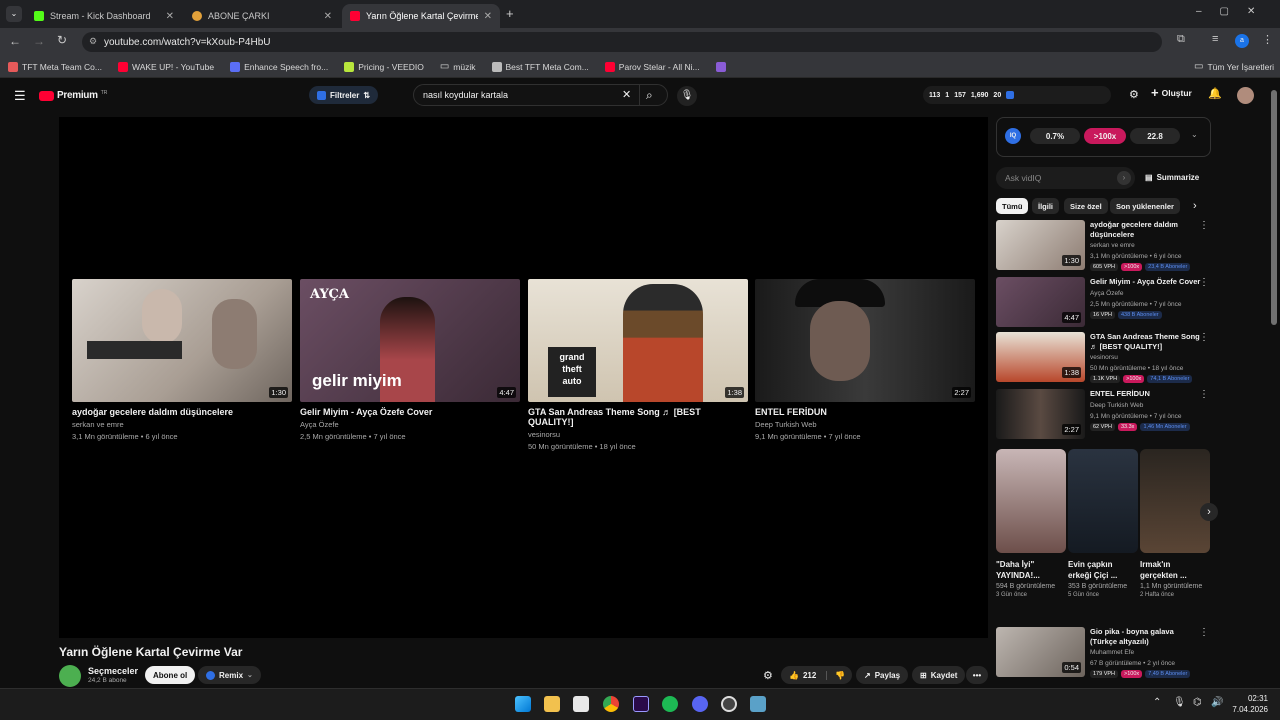 This screenshot has width=1280, height=720. What do you see at coordinates (1172, 177) in the screenshot?
I see `summarize-button: ▤ Summarize` at bounding box center [1172, 177].